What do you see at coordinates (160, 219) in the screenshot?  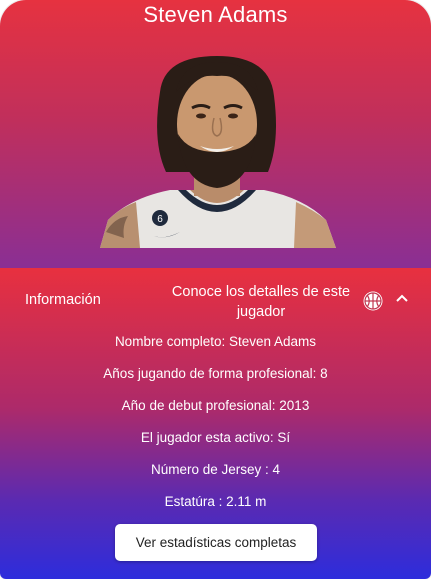 I see `svg-text: 6` at bounding box center [160, 219].